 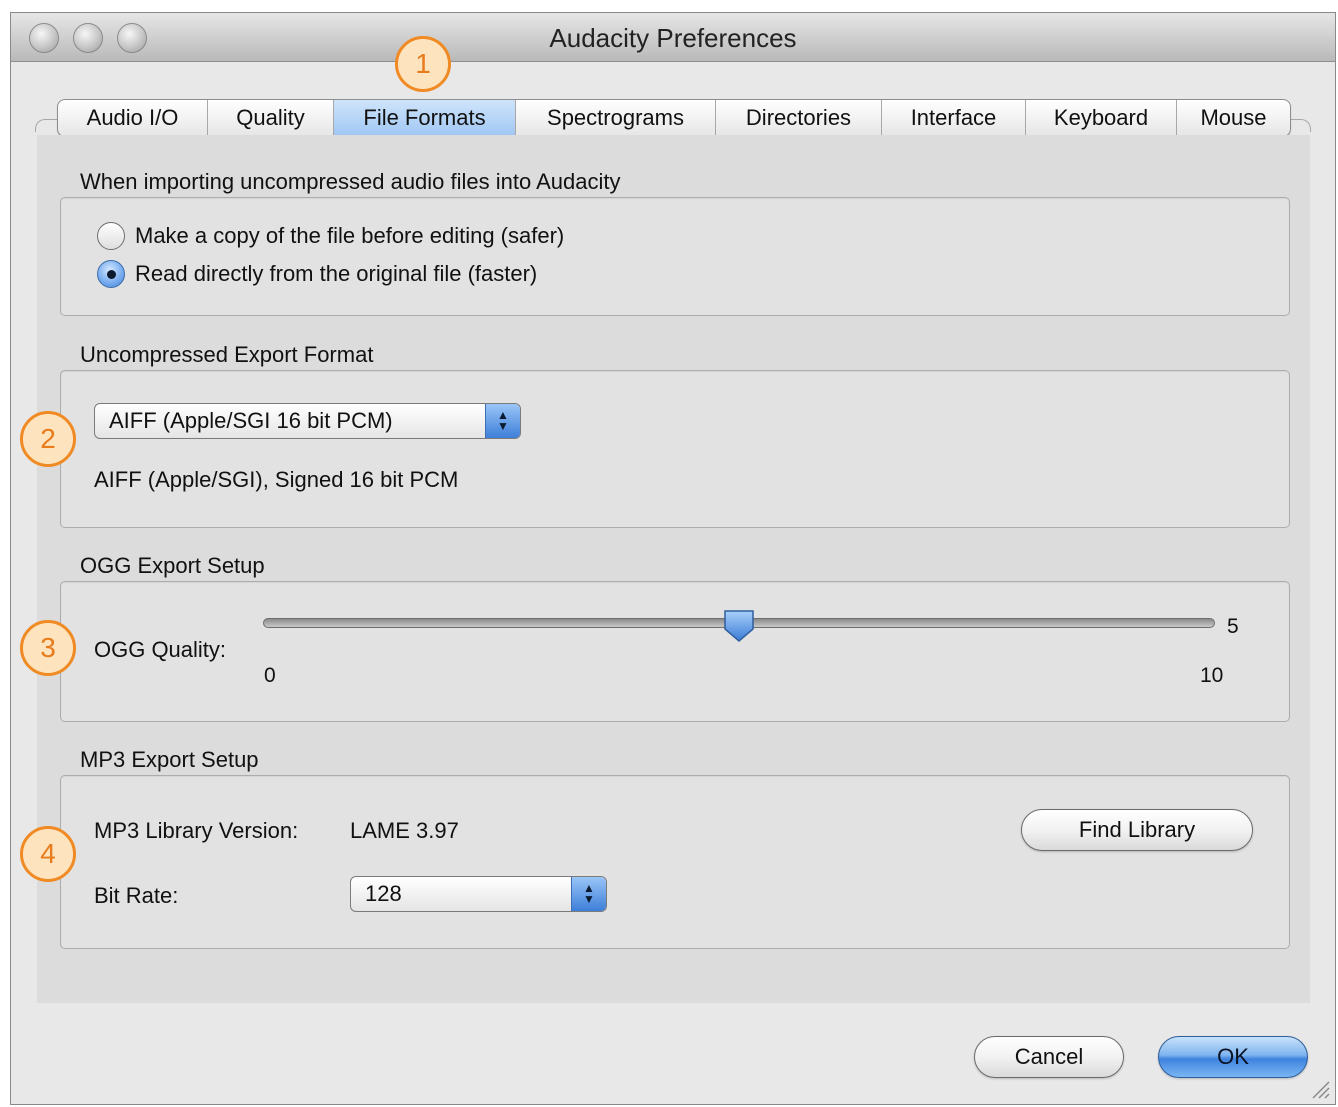 I want to click on export-format-description: AIFF (Apple/SGI), Signed 16 bit PCM, so click(x=276, y=479).